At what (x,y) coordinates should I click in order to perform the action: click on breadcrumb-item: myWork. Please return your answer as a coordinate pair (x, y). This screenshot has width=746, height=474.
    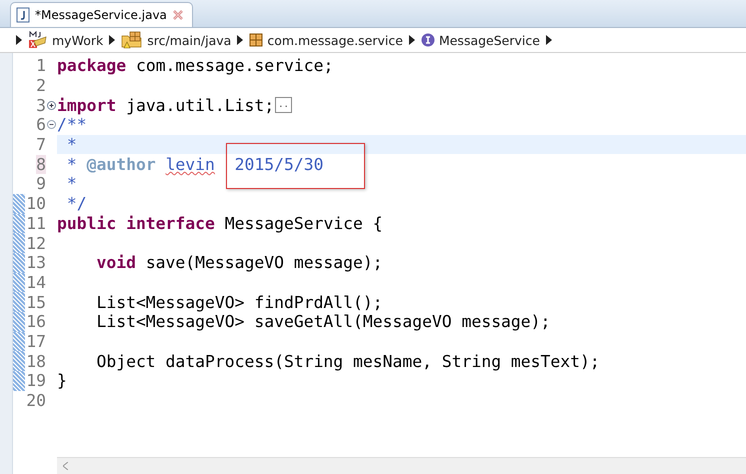
    Looking at the image, I should click on (66, 40).